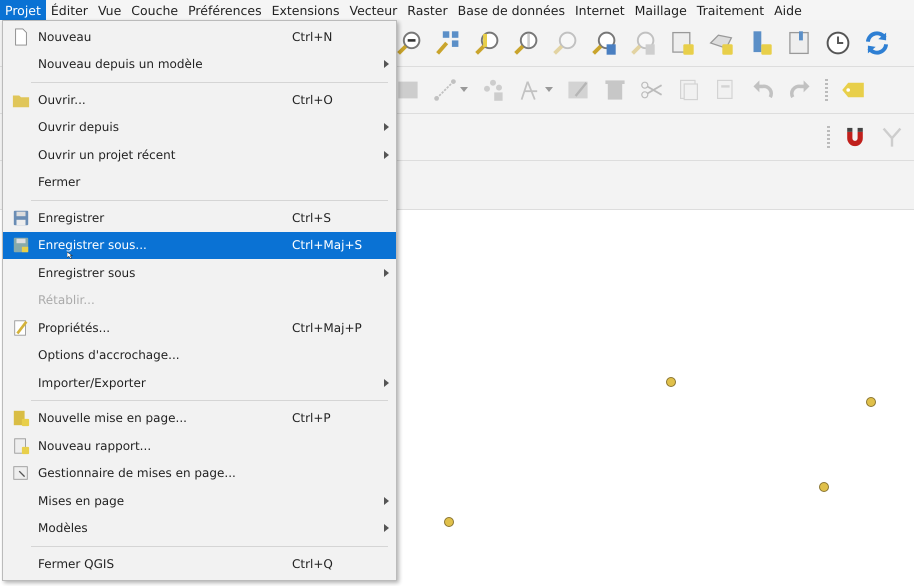 This screenshot has width=914, height=586. Describe the element at coordinates (511, 10) in the screenshot. I see `menu-bar-item: Base de données` at that location.